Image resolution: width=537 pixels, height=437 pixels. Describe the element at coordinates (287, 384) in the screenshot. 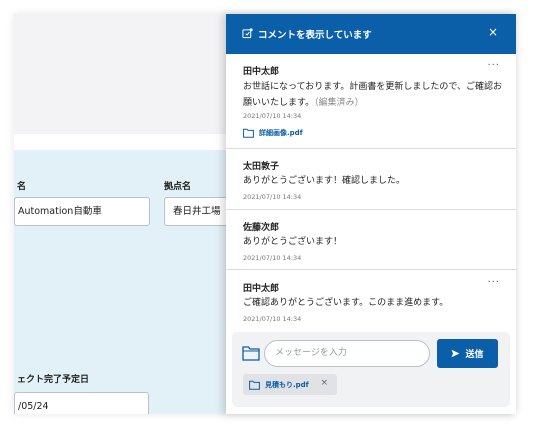

I see `pending-attachment-name: 見積もり.pdf` at that location.